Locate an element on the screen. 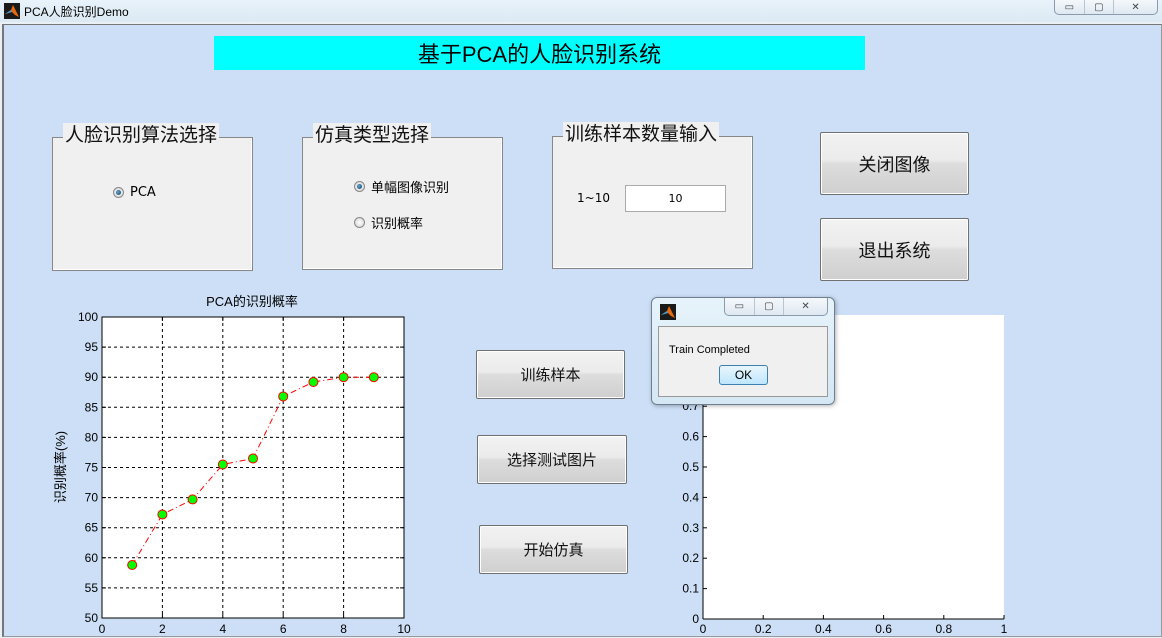 Image resolution: width=1162 pixels, height=638 pixels. training-count-panel: 训练样本数量输入 1~10 10 is located at coordinates (652, 195).